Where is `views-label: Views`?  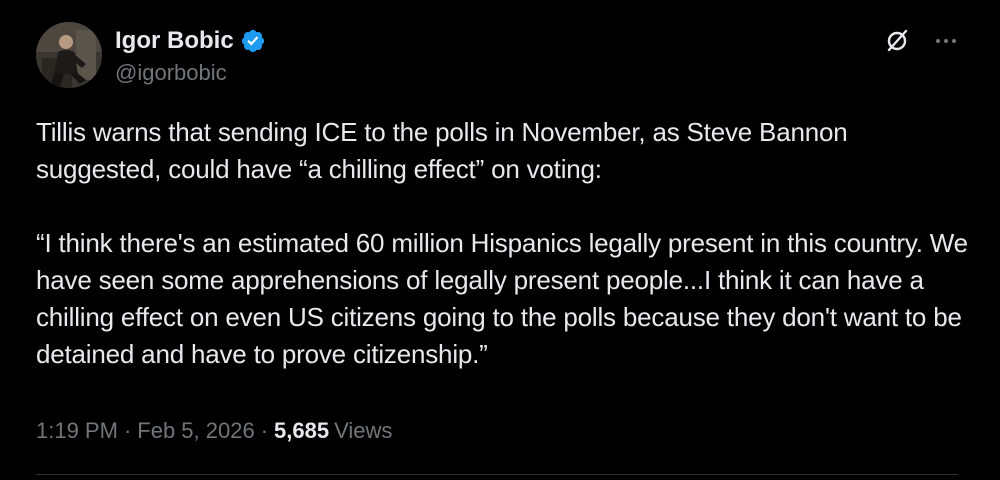 views-label: Views is located at coordinates (363, 430).